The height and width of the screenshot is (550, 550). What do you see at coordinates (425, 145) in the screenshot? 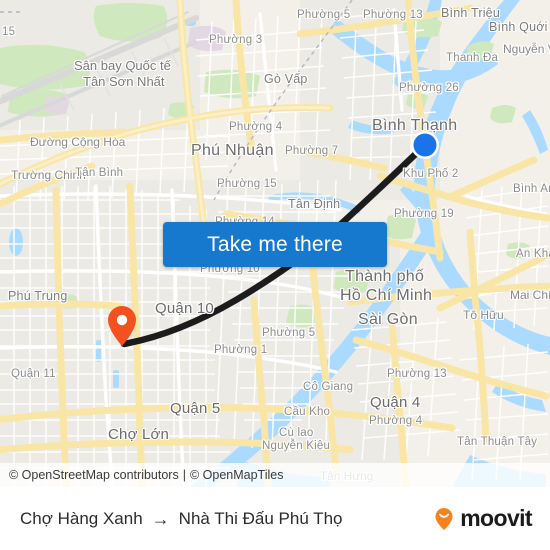
I see `origin-marker` at bounding box center [425, 145].